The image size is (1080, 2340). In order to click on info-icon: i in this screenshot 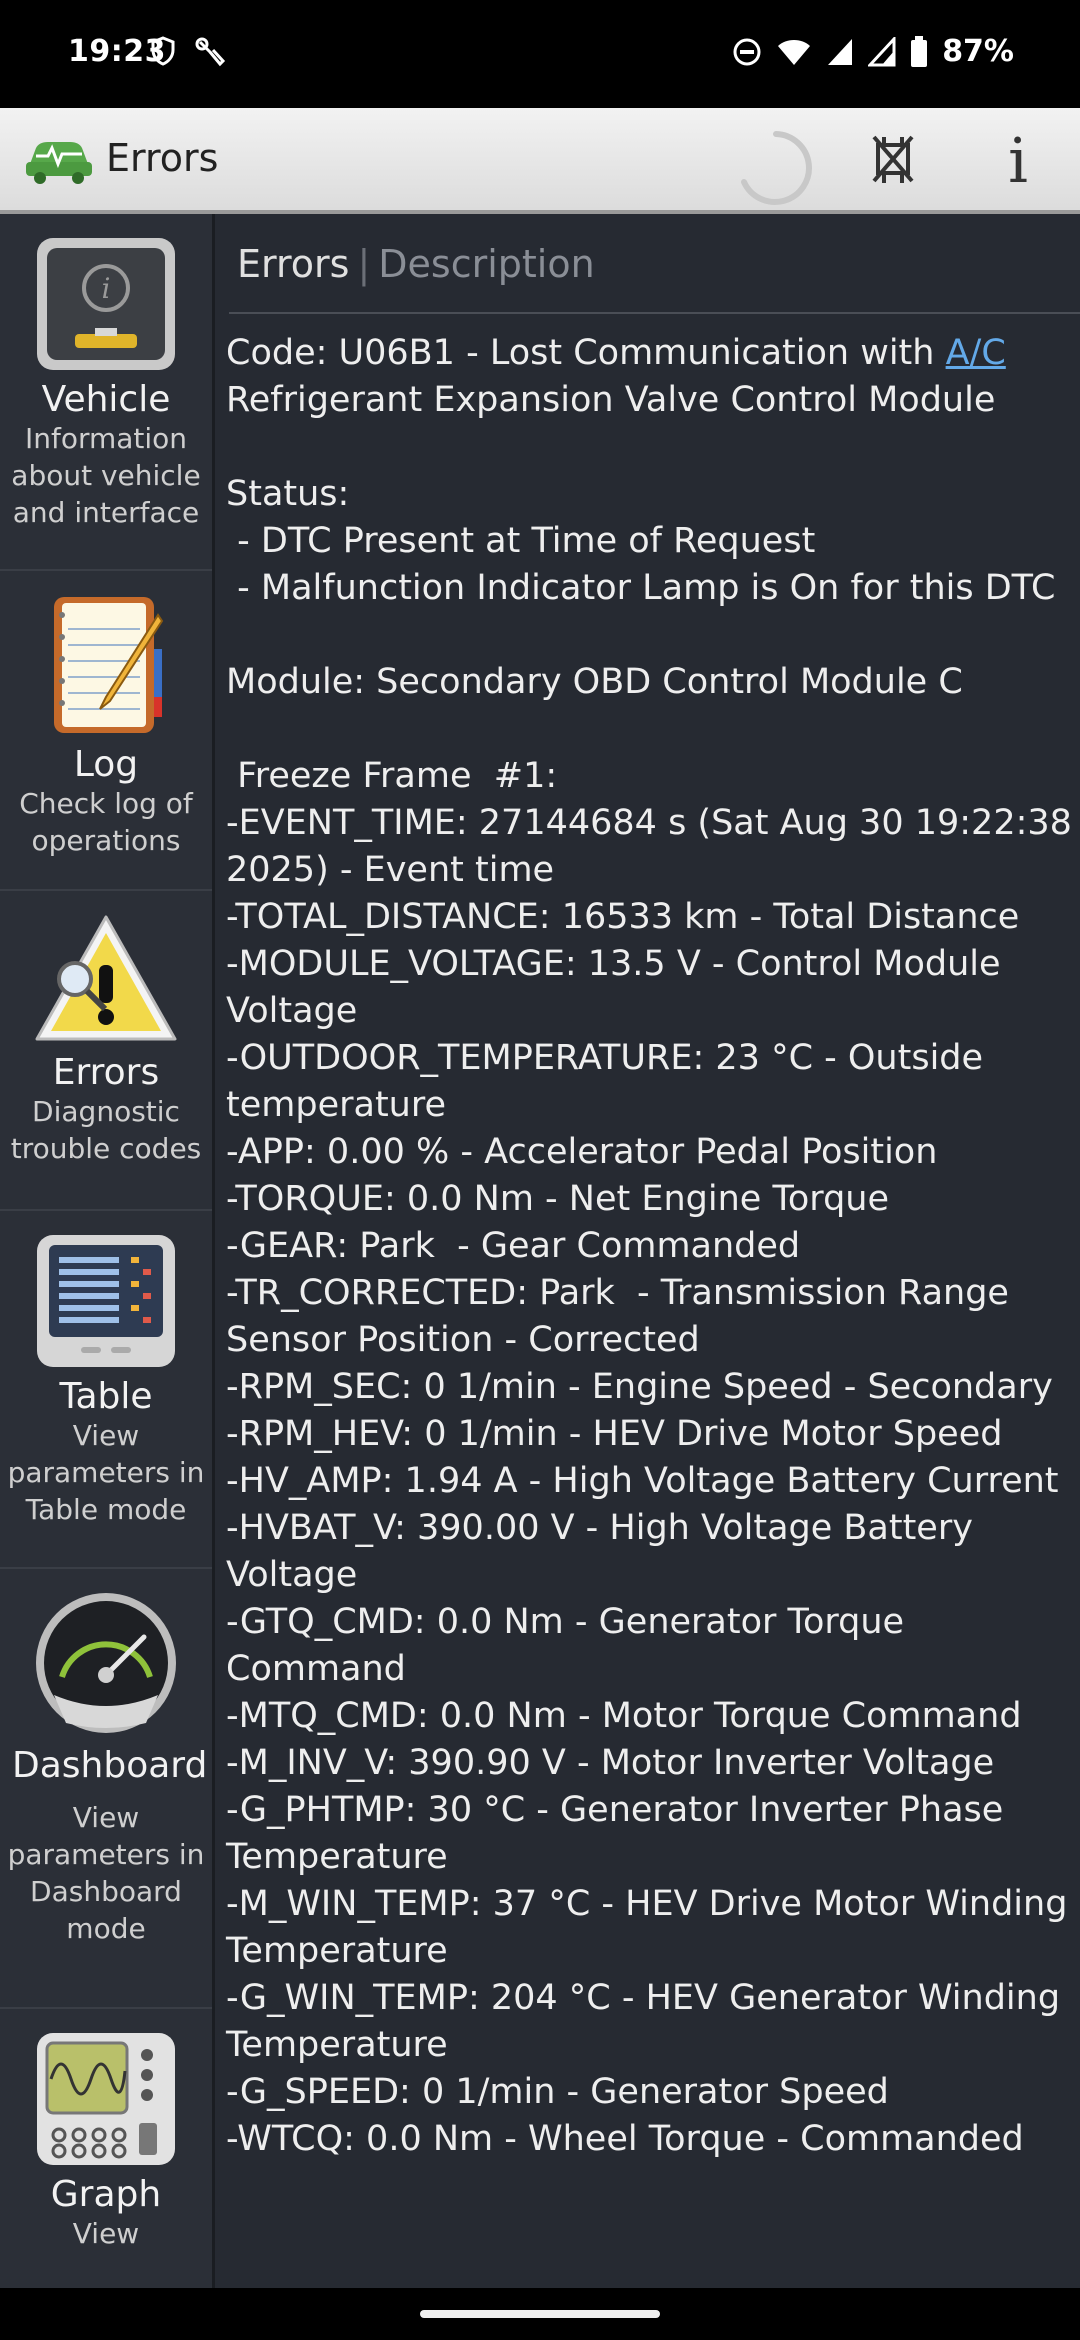, I will do `click(1018, 160)`.